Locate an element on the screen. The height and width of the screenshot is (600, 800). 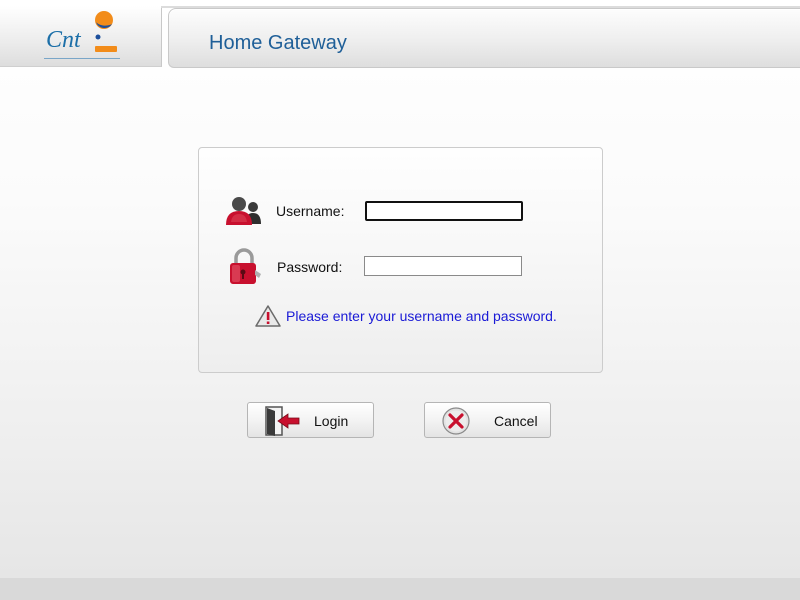
padlock-icon is located at coordinates (245, 266).